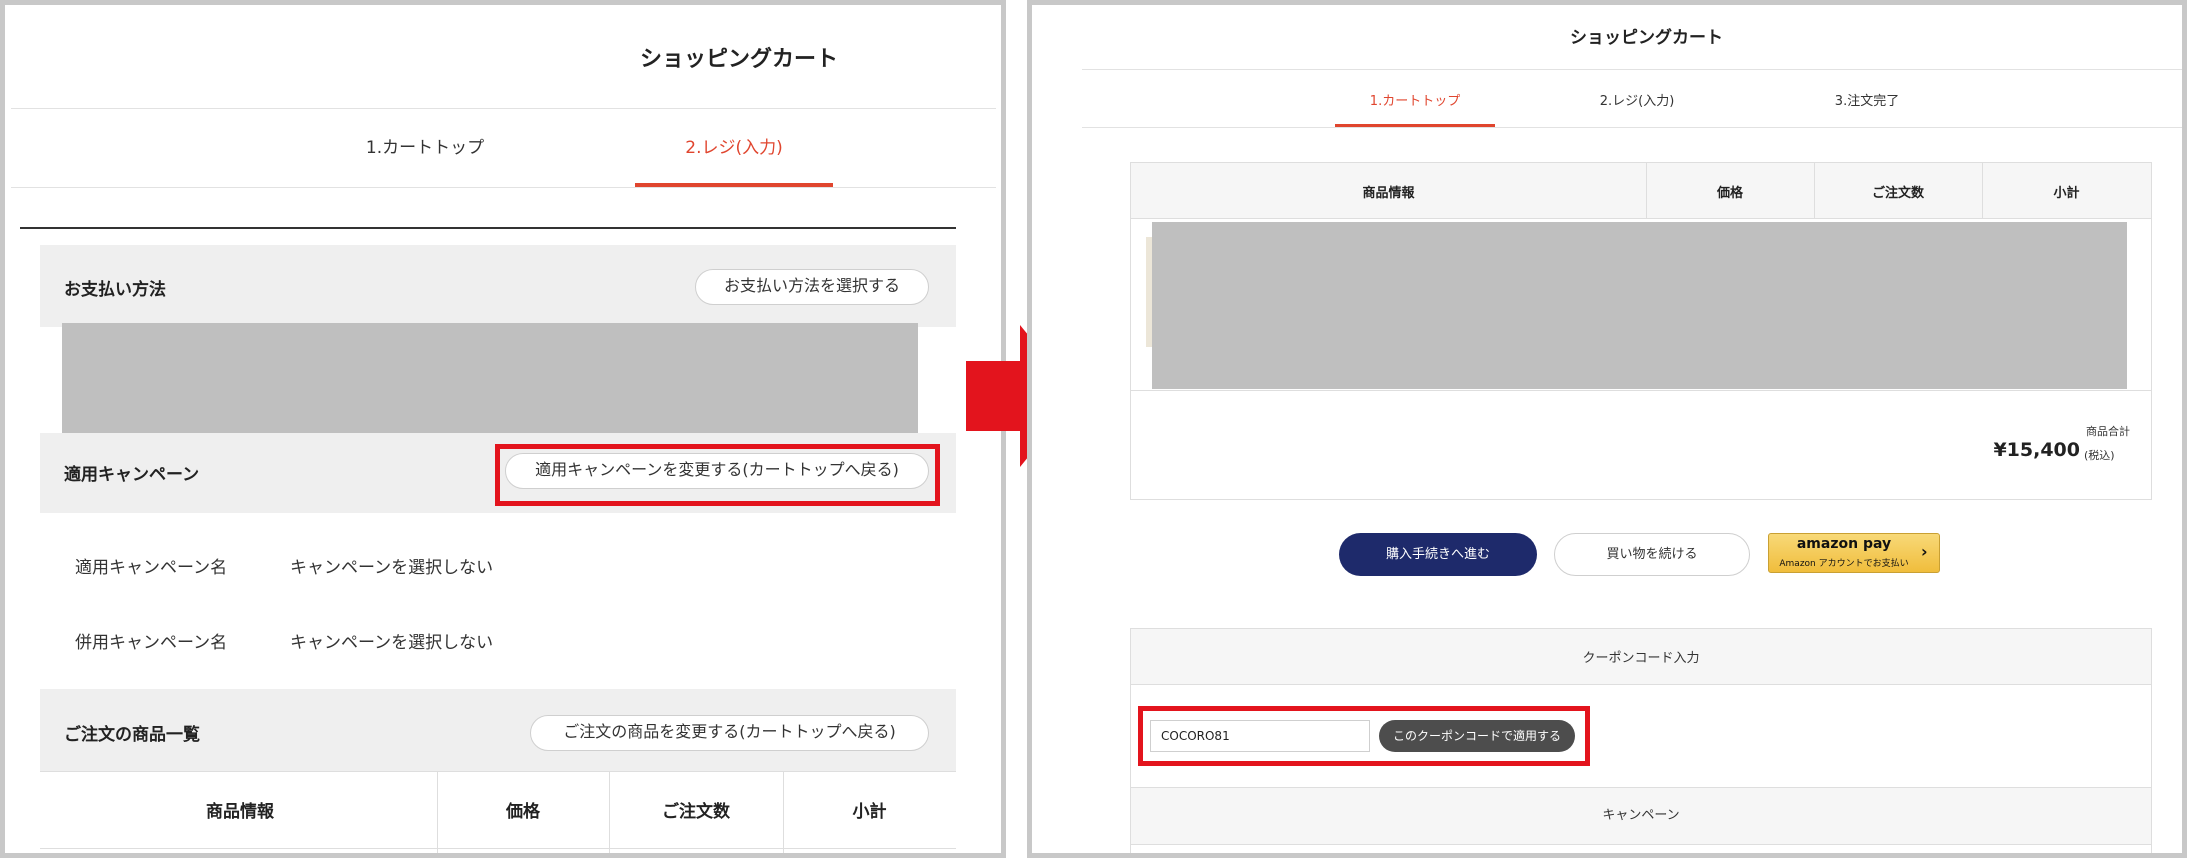 The width and height of the screenshot is (2187, 858). I want to click on campaign-heading: キャンペーン, so click(1641, 815).